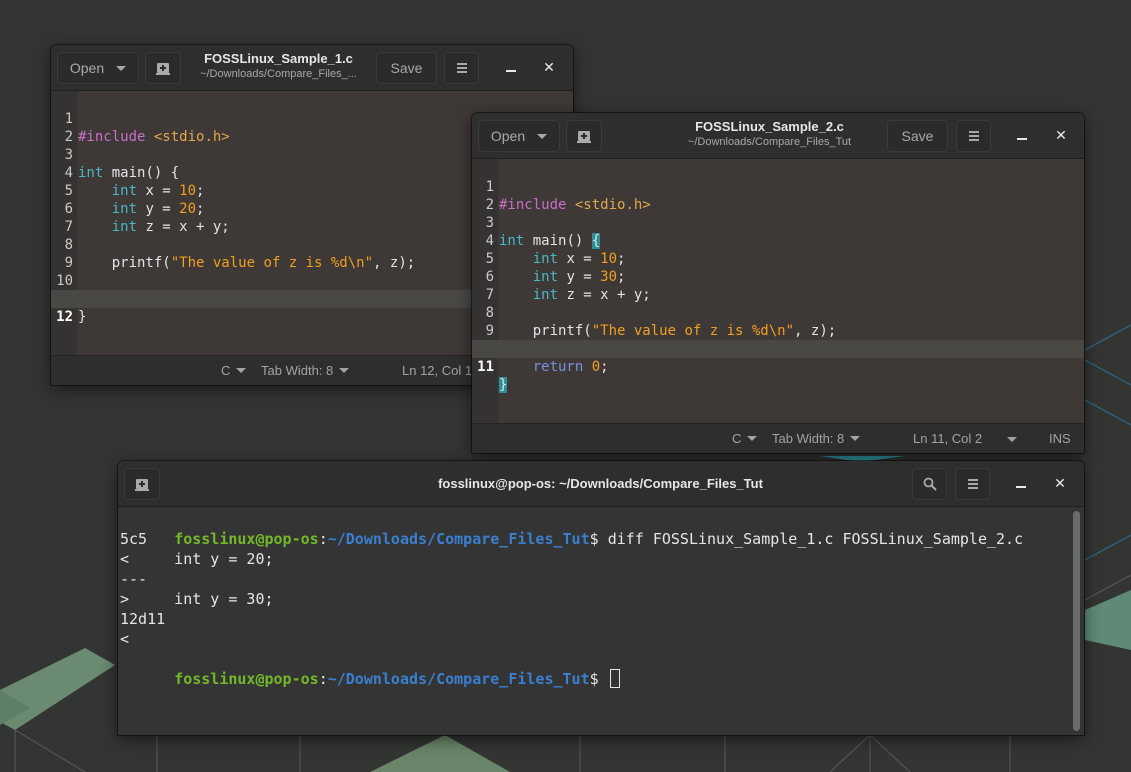 Image resolution: width=1131 pixels, height=772 pixels. Describe the element at coordinates (596, 367) in the screenshot. I see `number-literal: 0` at that location.